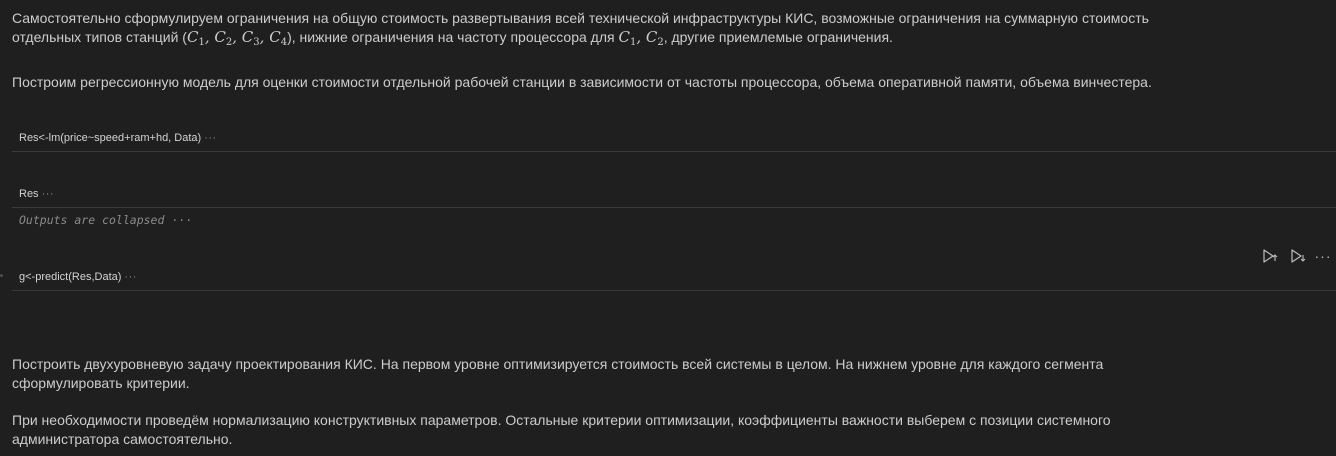 The width and height of the screenshot is (1336, 456). Describe the element at coordinates (181, 220) in the screenshot. I see `collapsed-output-ellipsis: ···` at that location.